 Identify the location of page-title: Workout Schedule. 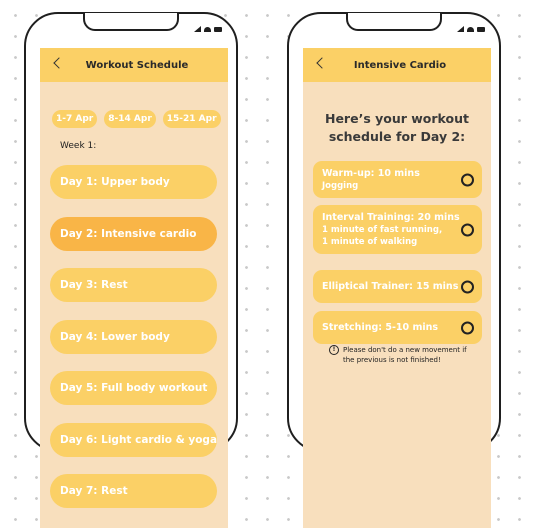
(137, 65).